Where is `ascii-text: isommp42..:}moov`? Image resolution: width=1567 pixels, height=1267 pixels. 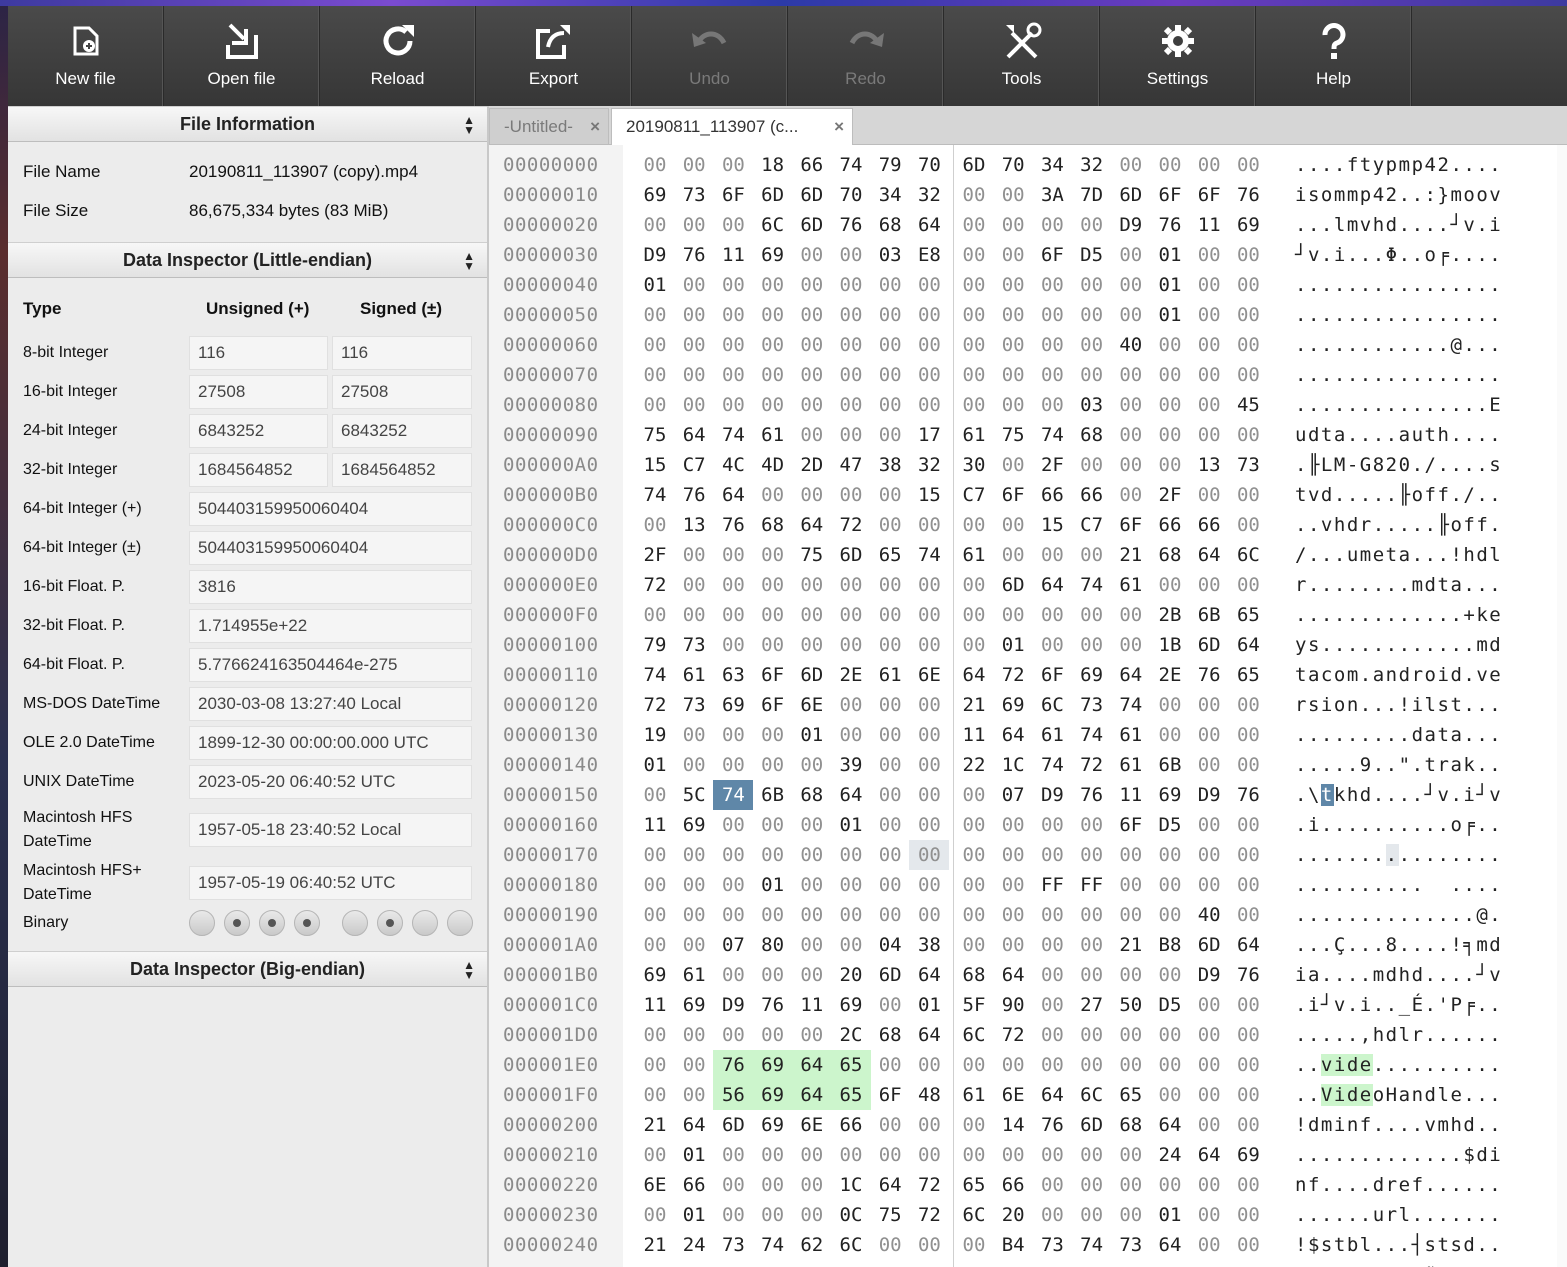
ascii-text: isommp42..:}moov is located at coordinates (1398, 195).